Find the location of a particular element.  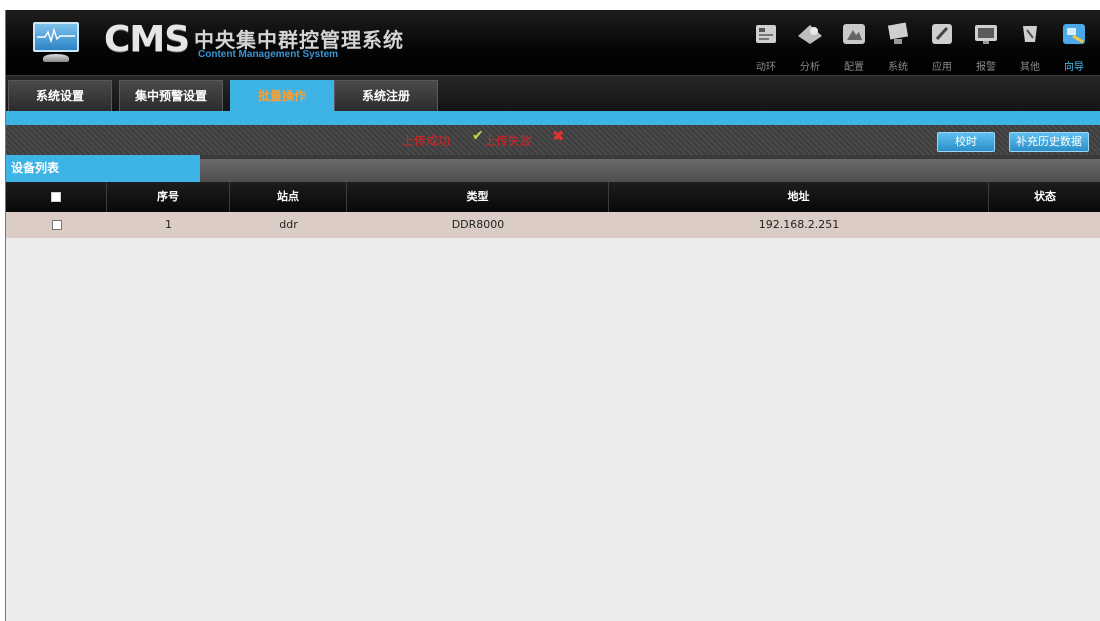

analysis-icon is located at coordinates (810, 34).